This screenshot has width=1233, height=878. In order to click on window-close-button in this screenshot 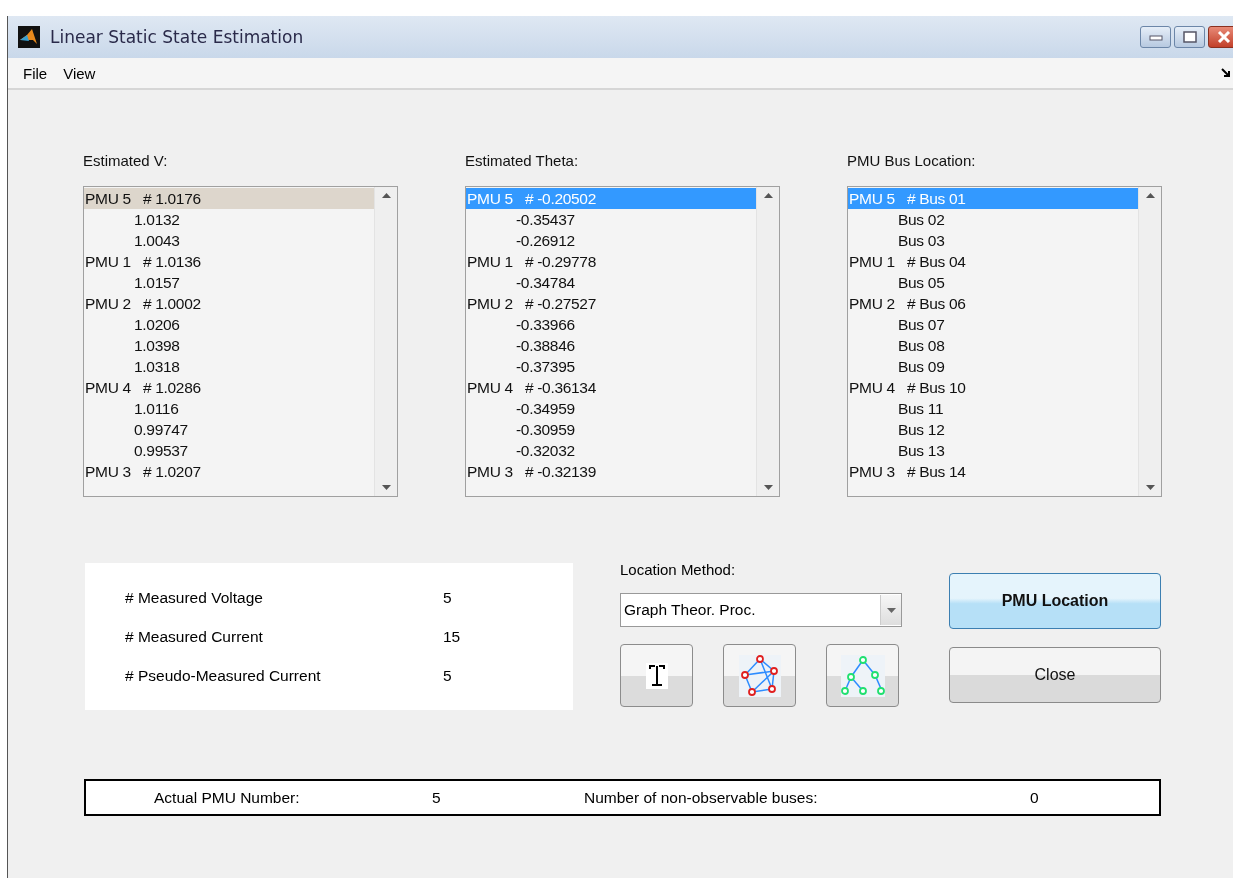, I will do `click(1220, 37)`.